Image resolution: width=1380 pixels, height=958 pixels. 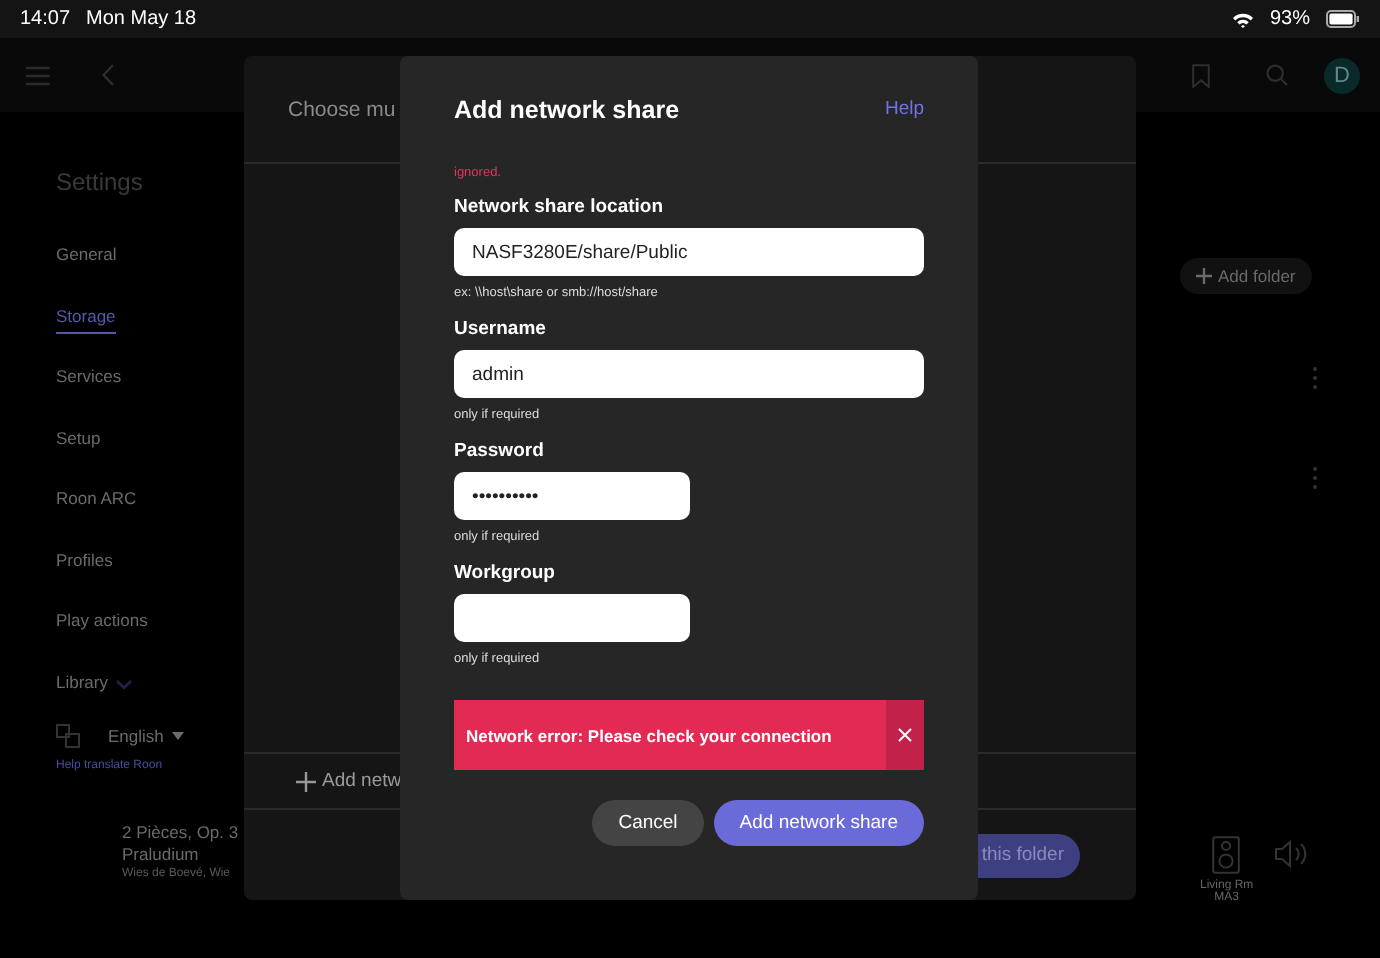 I want to click on caret-down-icon, so click(x=177, y=736).